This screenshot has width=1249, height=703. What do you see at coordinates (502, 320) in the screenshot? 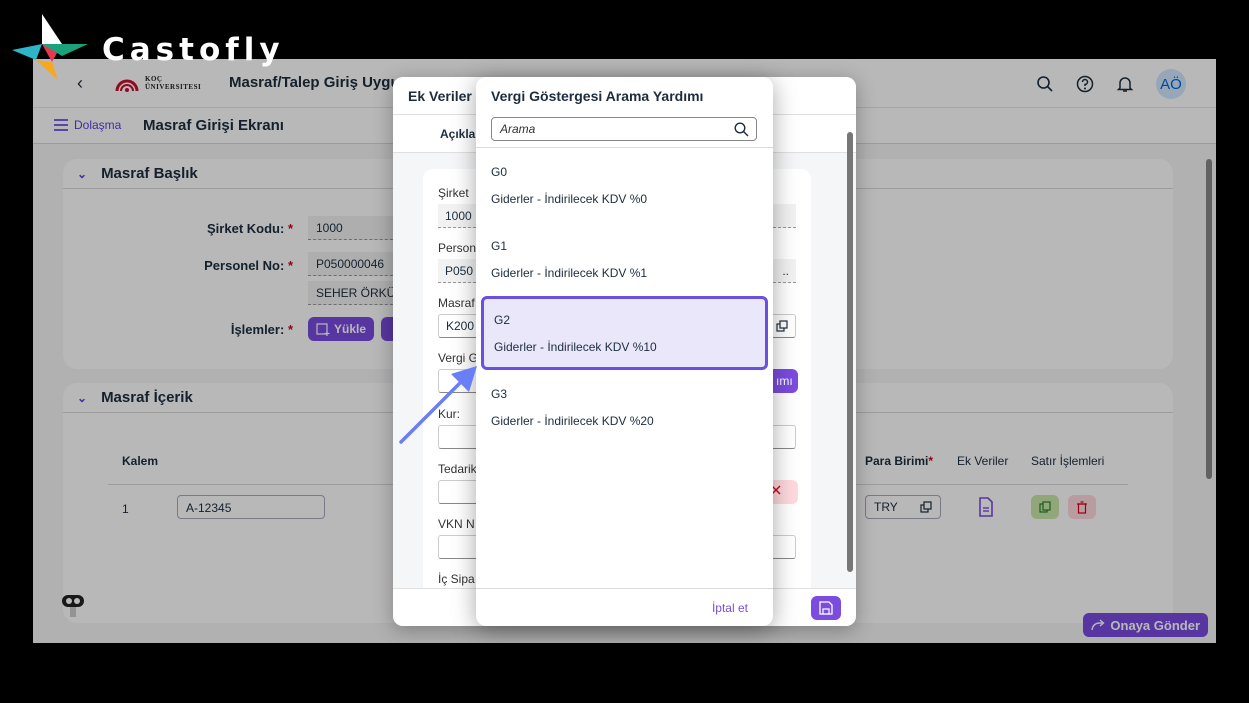
I see `item-code: G2` at bounding box center [502, 320].